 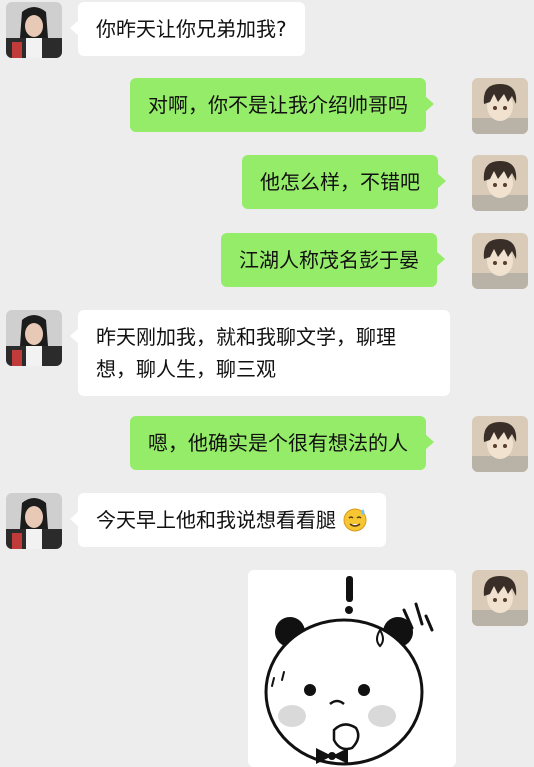 I want to click on message-bubble: 对啊，你不是让我介绍帅哥吗, so click(x=282, y=105).